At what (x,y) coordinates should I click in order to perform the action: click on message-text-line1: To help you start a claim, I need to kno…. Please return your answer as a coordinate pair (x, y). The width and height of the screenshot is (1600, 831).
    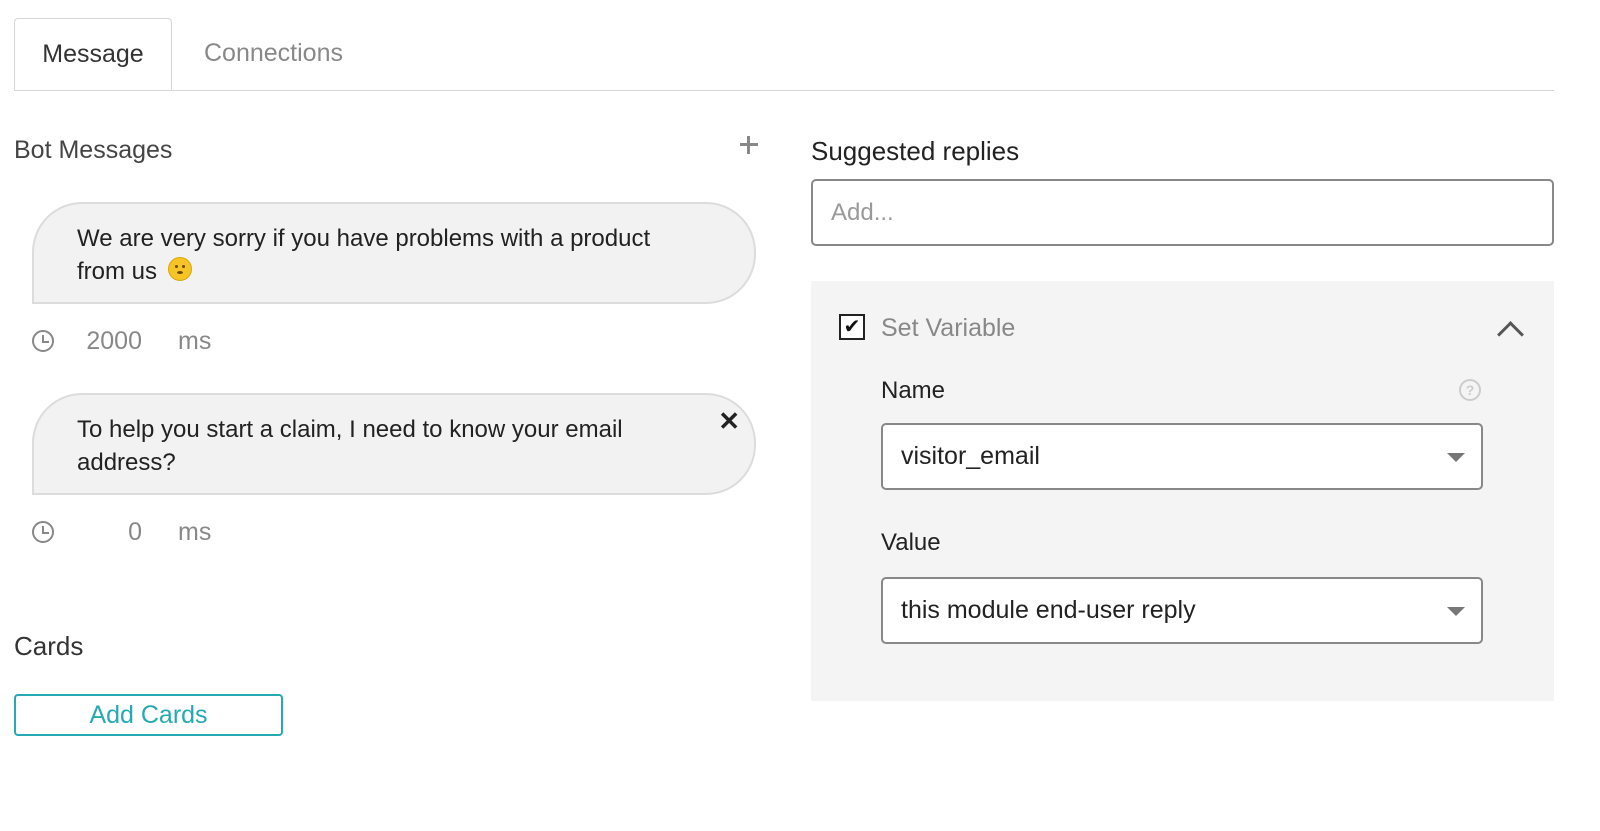
    Looking at the image, I should click on (350, 429).